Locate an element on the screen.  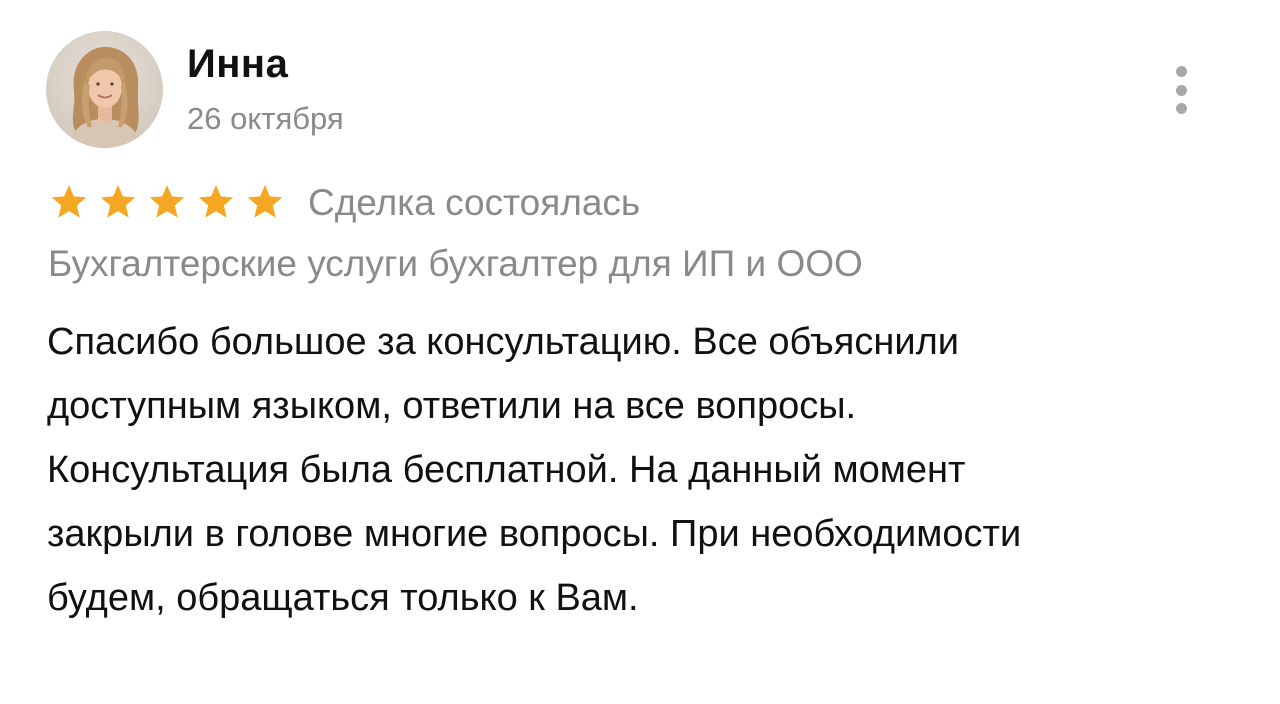
more-options-button is located at coordinates (1181, 90).